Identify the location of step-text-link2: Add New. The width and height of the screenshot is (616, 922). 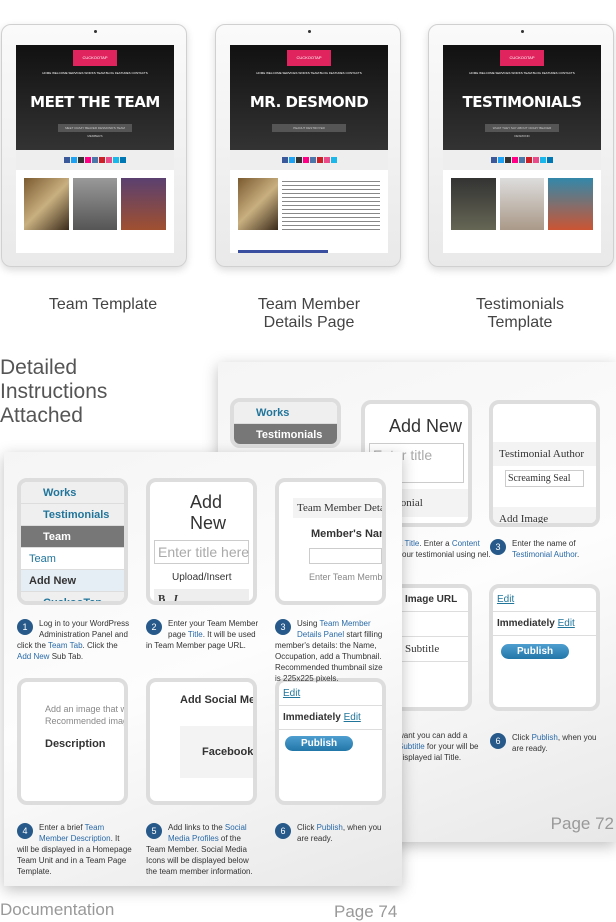
(33, 656).